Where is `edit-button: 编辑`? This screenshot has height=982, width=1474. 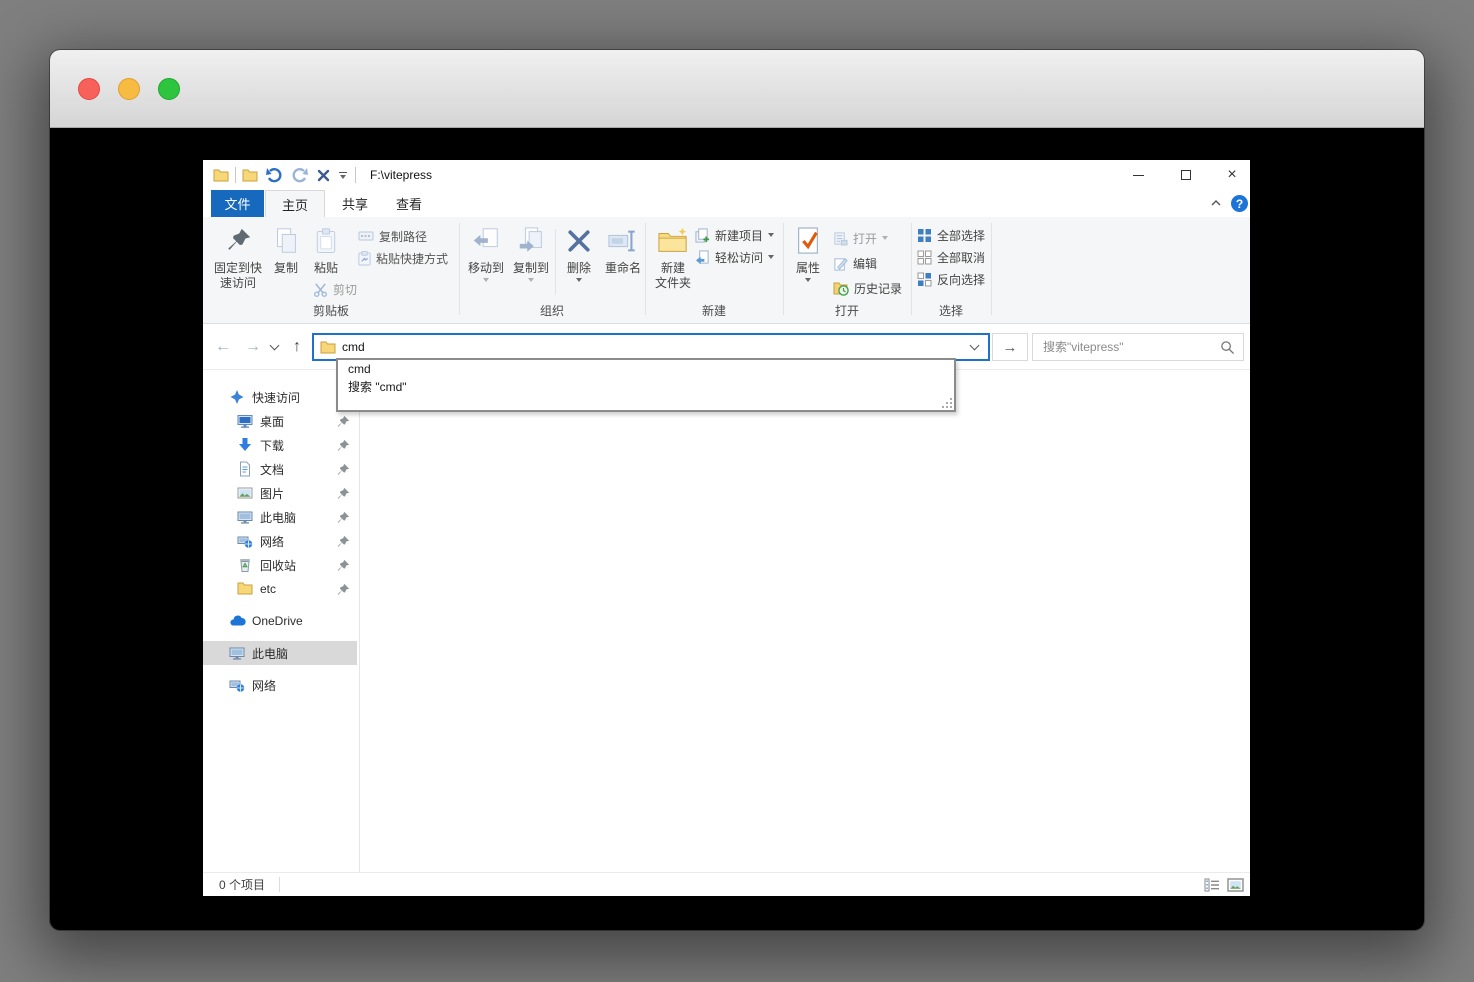 edit-button: 编辑 is located at coordinates (855, 263).